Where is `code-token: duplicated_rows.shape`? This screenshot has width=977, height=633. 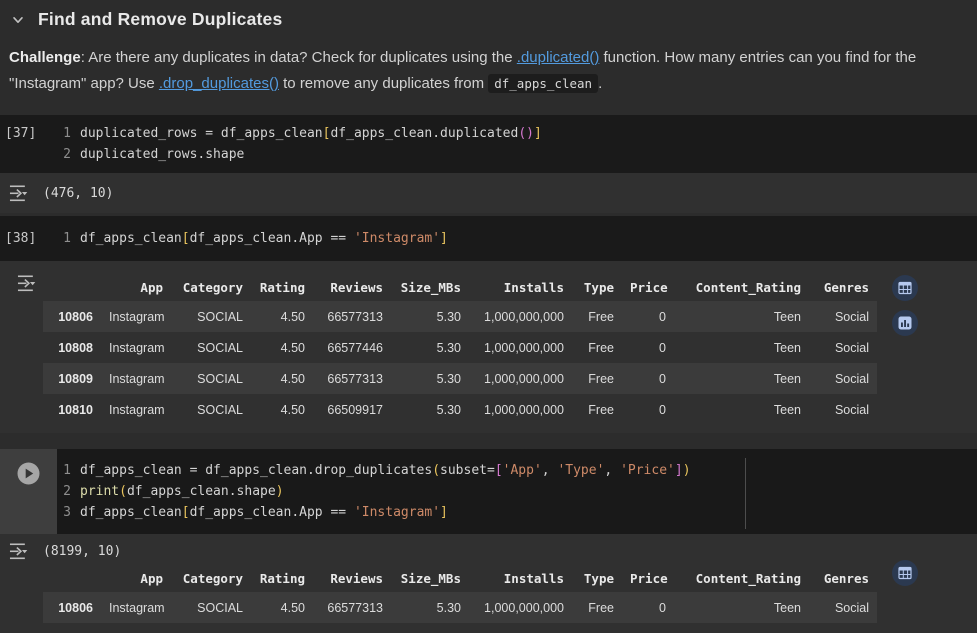 code-token: duplicated_rows.shape is located at coordinates (162, 154).